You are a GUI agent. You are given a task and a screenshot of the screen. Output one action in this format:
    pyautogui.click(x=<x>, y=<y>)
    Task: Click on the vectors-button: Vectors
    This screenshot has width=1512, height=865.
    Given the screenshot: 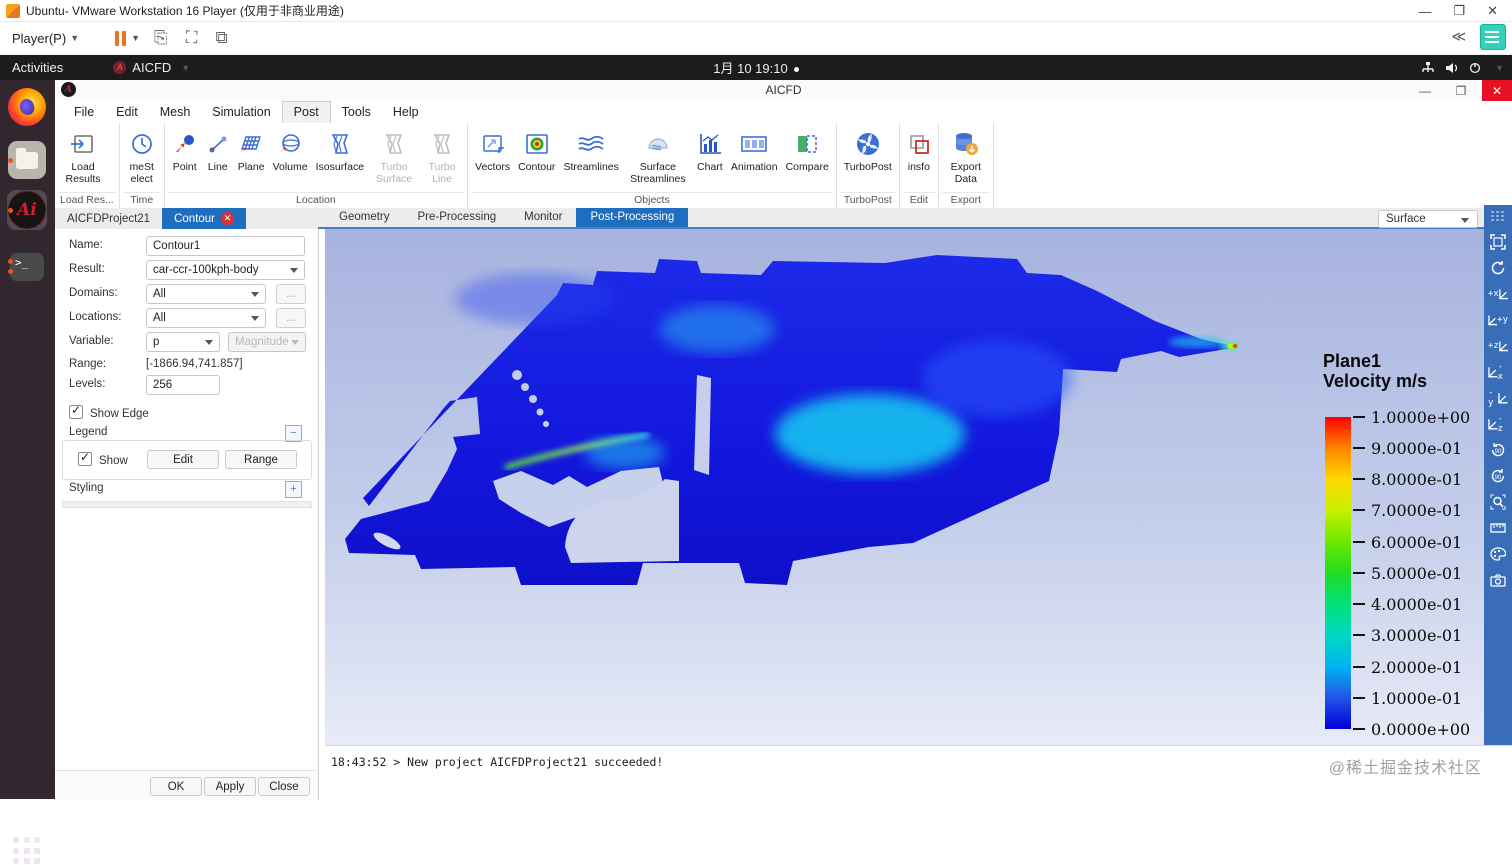 What is the action you would take?
    pyautogui.click(x=492, y=151)
    